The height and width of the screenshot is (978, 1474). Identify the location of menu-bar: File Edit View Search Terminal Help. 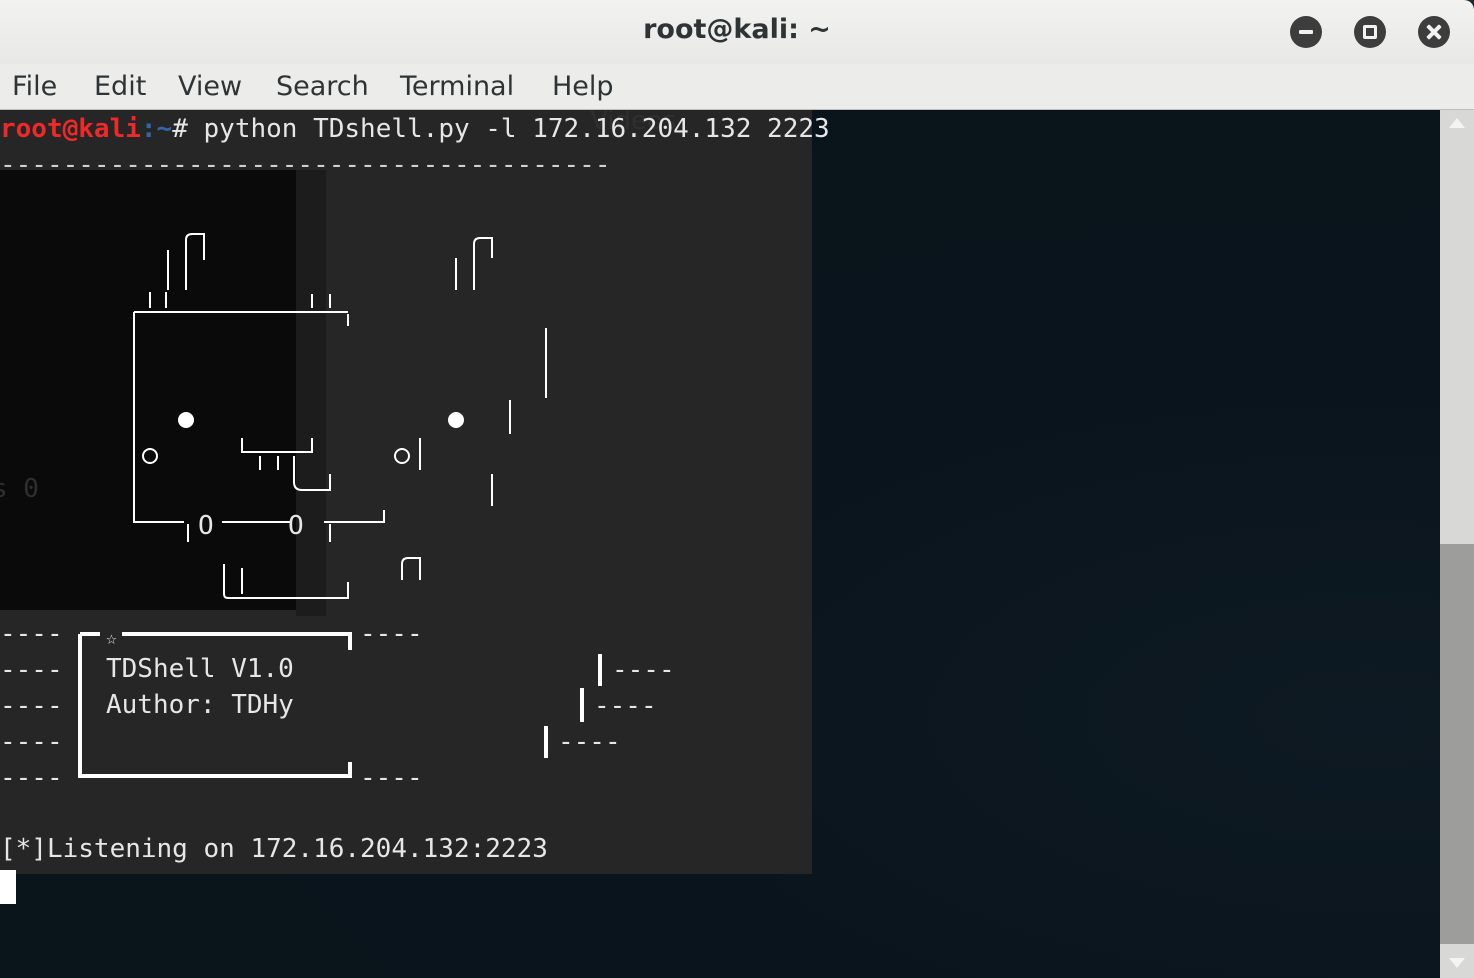
(737, 87).